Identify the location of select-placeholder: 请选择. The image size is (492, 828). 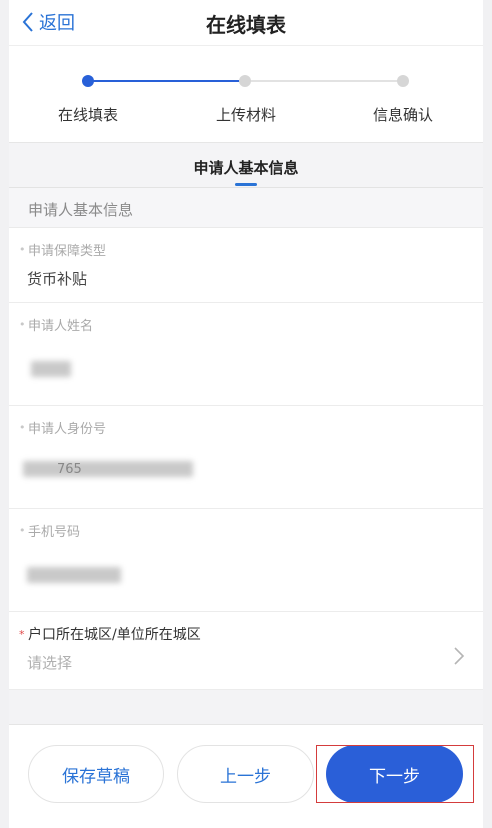
(50, 663).